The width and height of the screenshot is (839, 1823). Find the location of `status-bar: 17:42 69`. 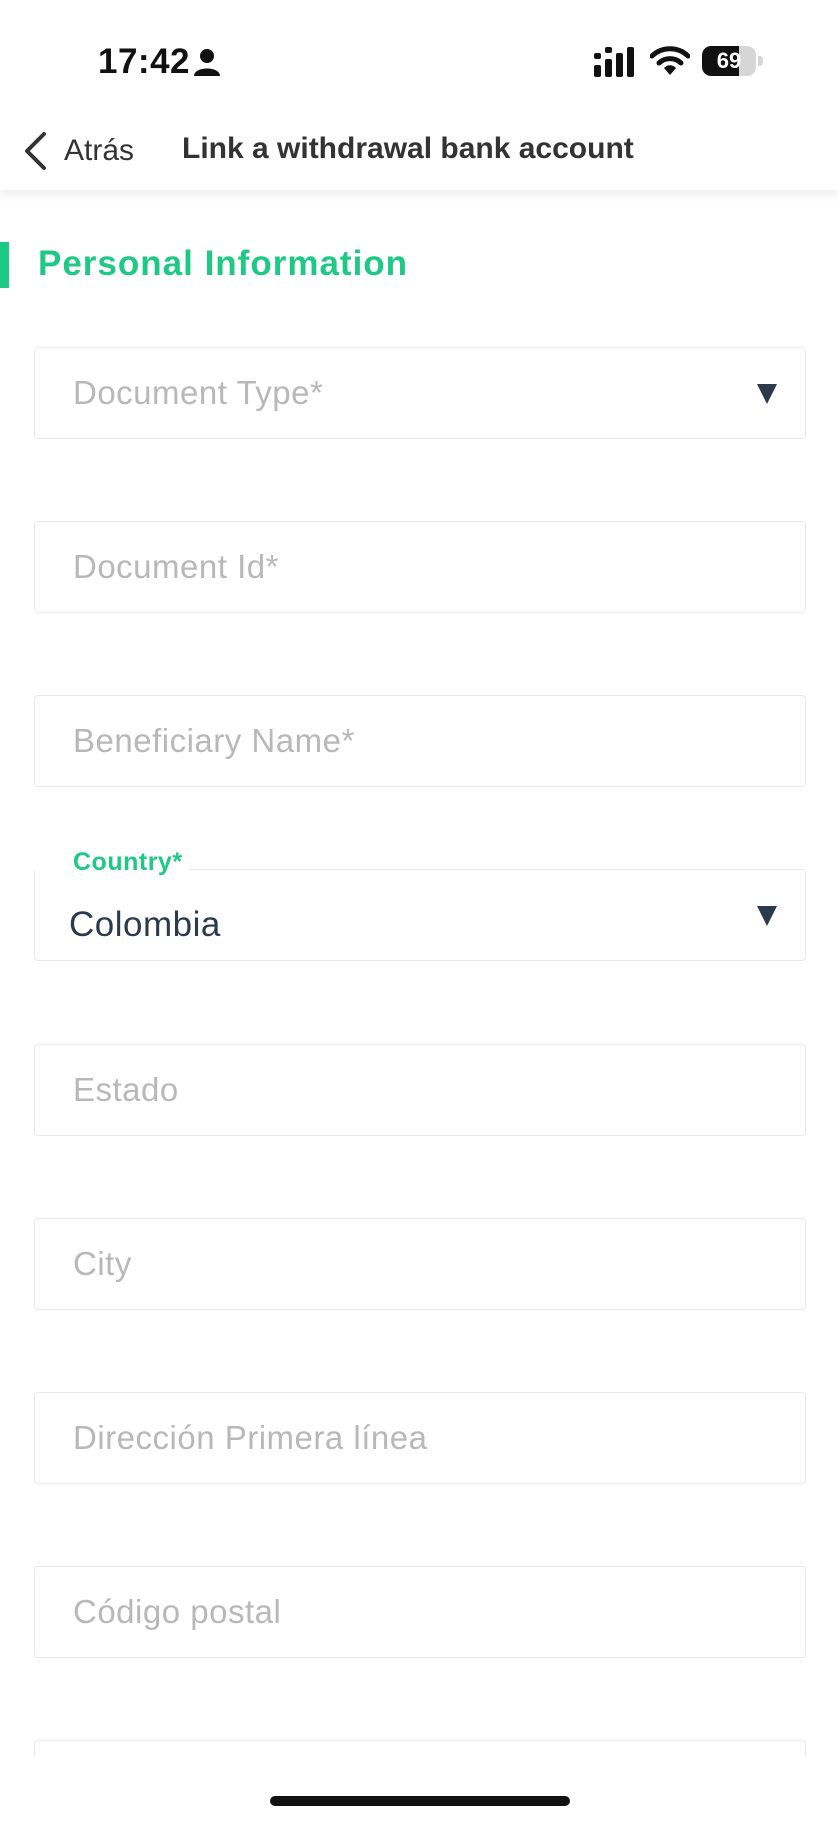

status-bar: 17:42 69 is located at coordinates (419, 55).